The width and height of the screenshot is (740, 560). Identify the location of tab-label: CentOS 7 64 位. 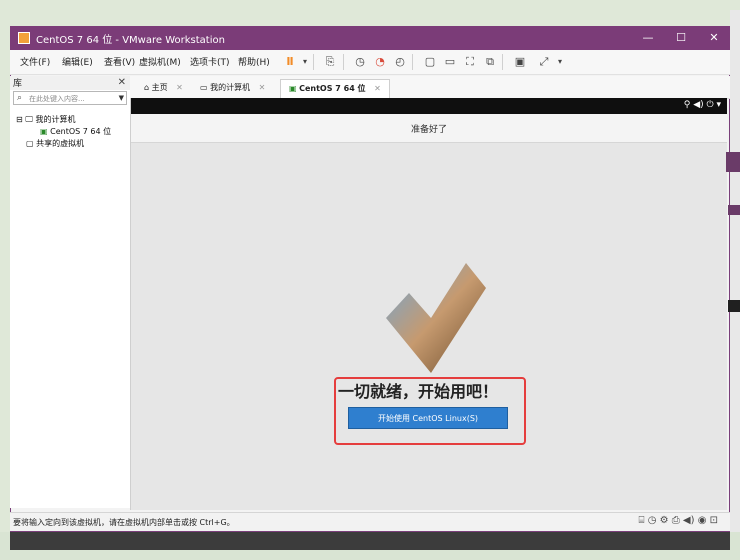
(332, 88).